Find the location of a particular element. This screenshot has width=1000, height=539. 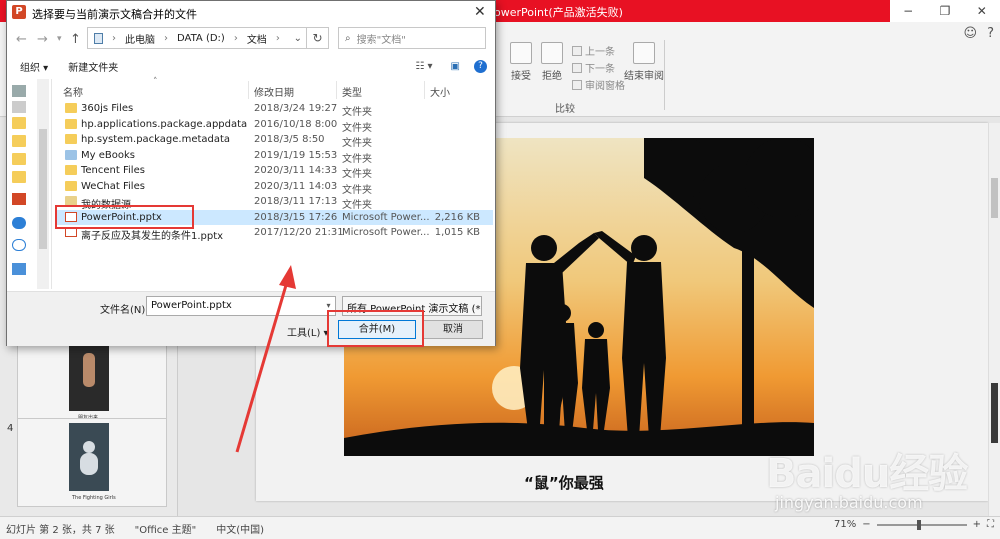

nav-scrollbar-thumb is located at coordinates (43, 189).